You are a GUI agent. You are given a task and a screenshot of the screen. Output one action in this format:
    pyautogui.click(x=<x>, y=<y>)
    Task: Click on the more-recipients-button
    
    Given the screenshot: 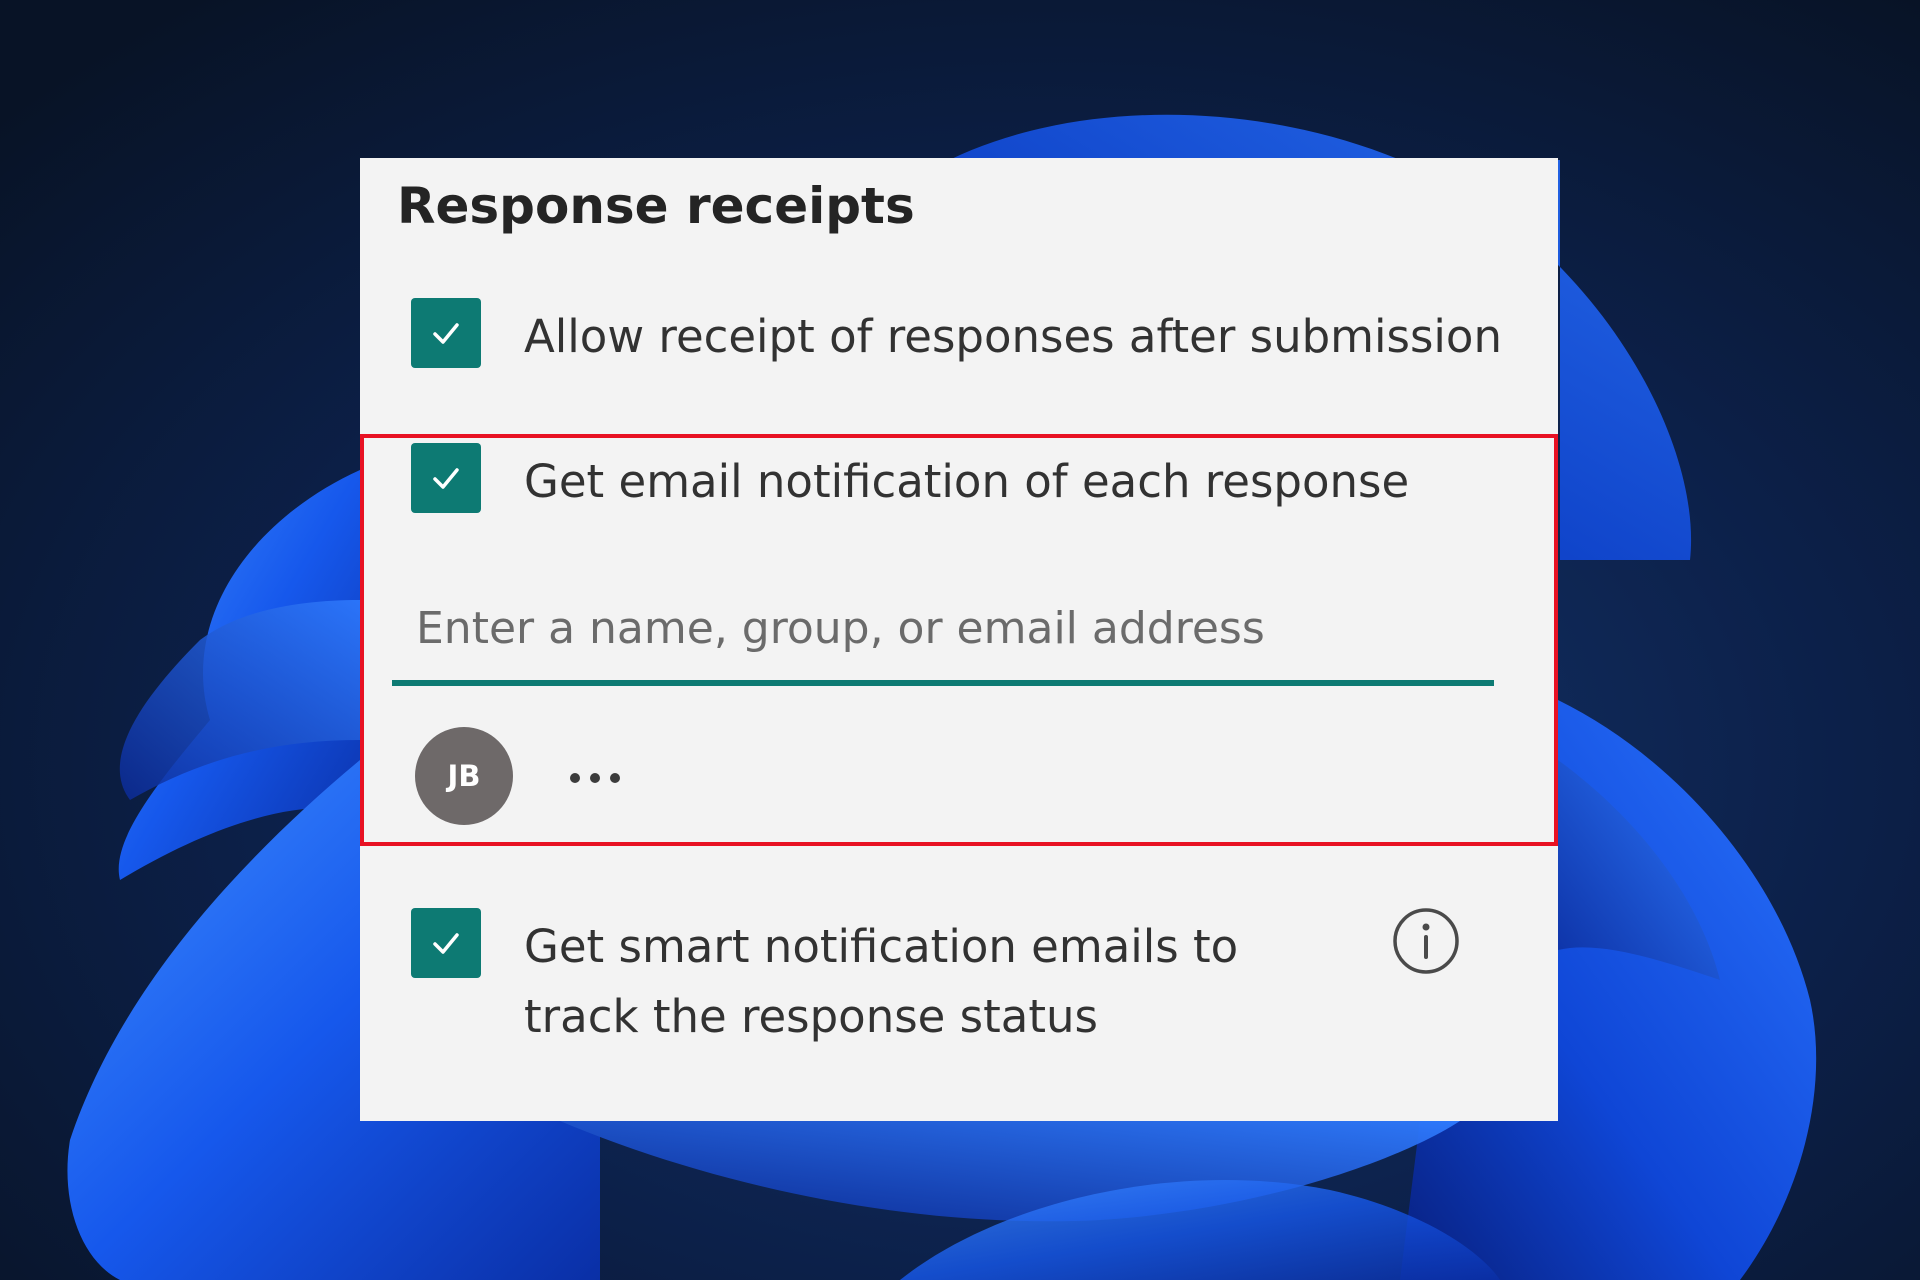 What is the action you would take?
    pyautogui.click(x=595, y=778)
    